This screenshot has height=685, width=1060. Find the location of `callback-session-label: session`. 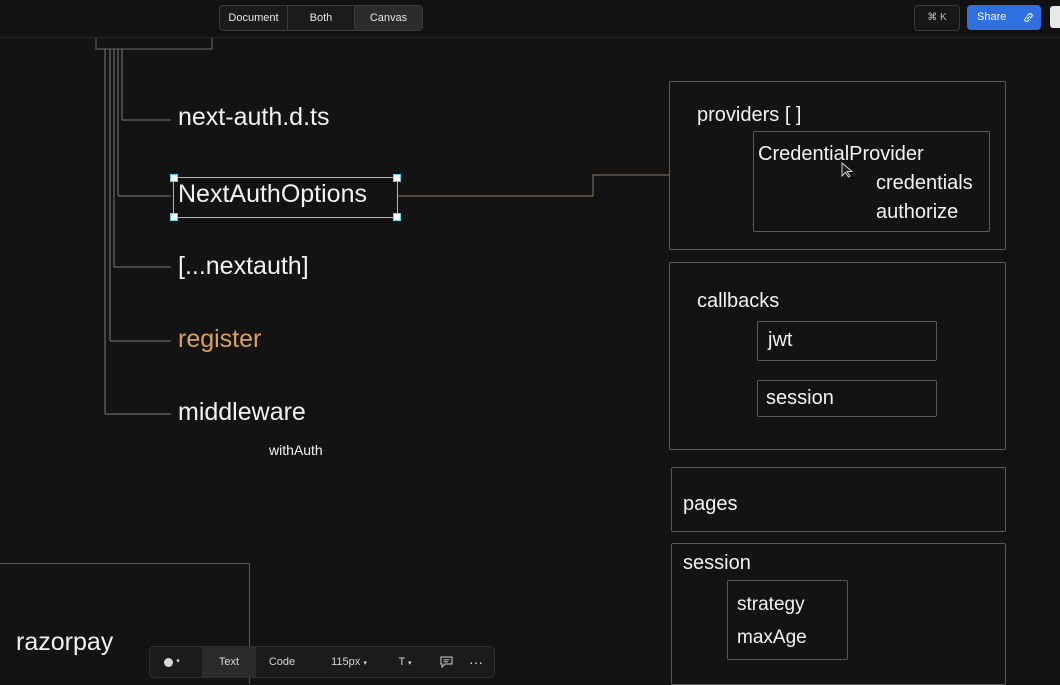

callback-session-label: session is located at coordinates (800, 398).